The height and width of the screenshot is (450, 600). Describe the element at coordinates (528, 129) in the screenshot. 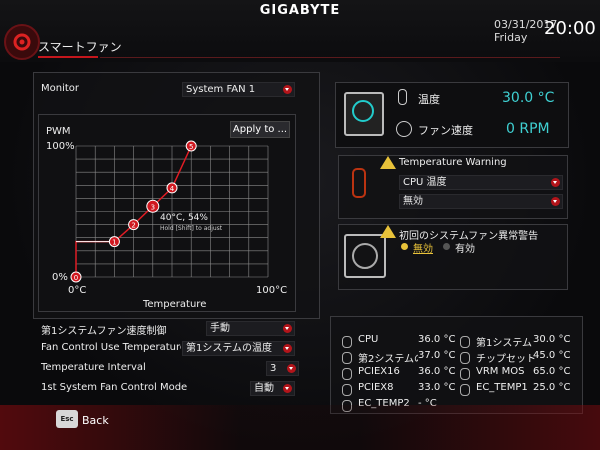

I see `fan-speed-value: 0 RPM` at that location.